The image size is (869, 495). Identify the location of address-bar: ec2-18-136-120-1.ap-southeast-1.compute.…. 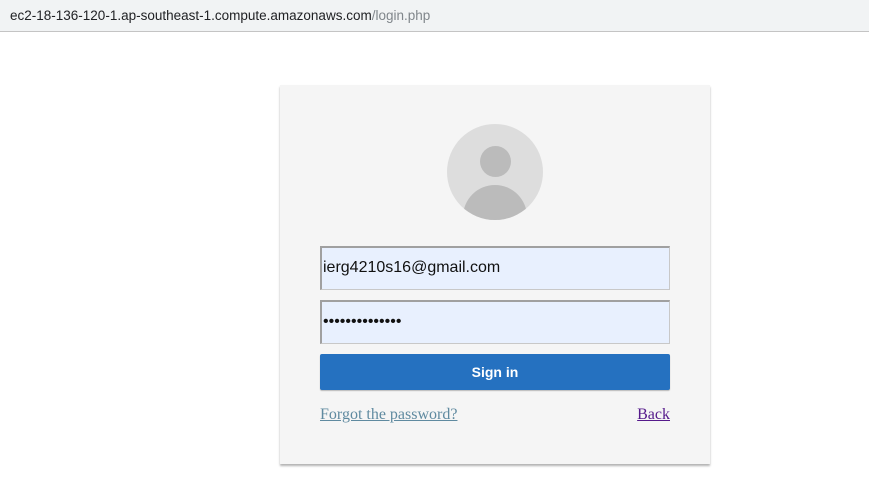
(434, 16).